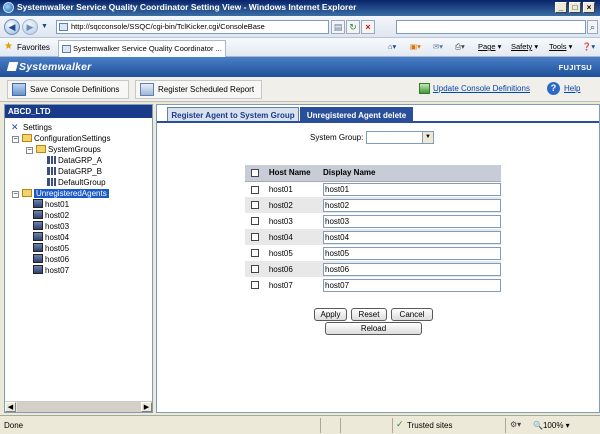  What do you see at coordinates (572, 88) in the screenshot?
I see `help-link: Help` at bounding box center [572, 88].